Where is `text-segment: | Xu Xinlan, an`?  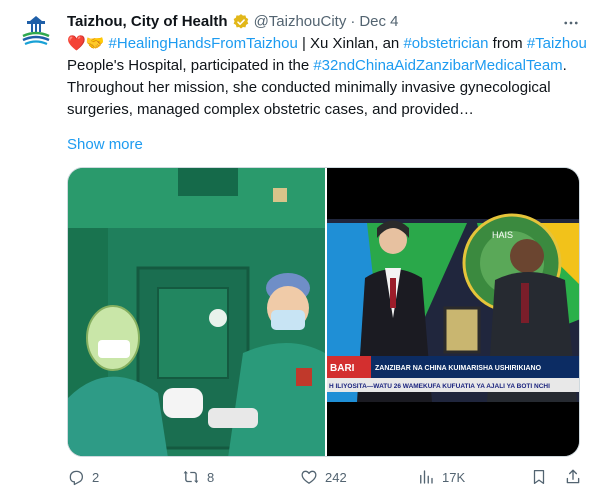
text-segment: | Xu Xinlan, an is located at coordinates (350, 43).